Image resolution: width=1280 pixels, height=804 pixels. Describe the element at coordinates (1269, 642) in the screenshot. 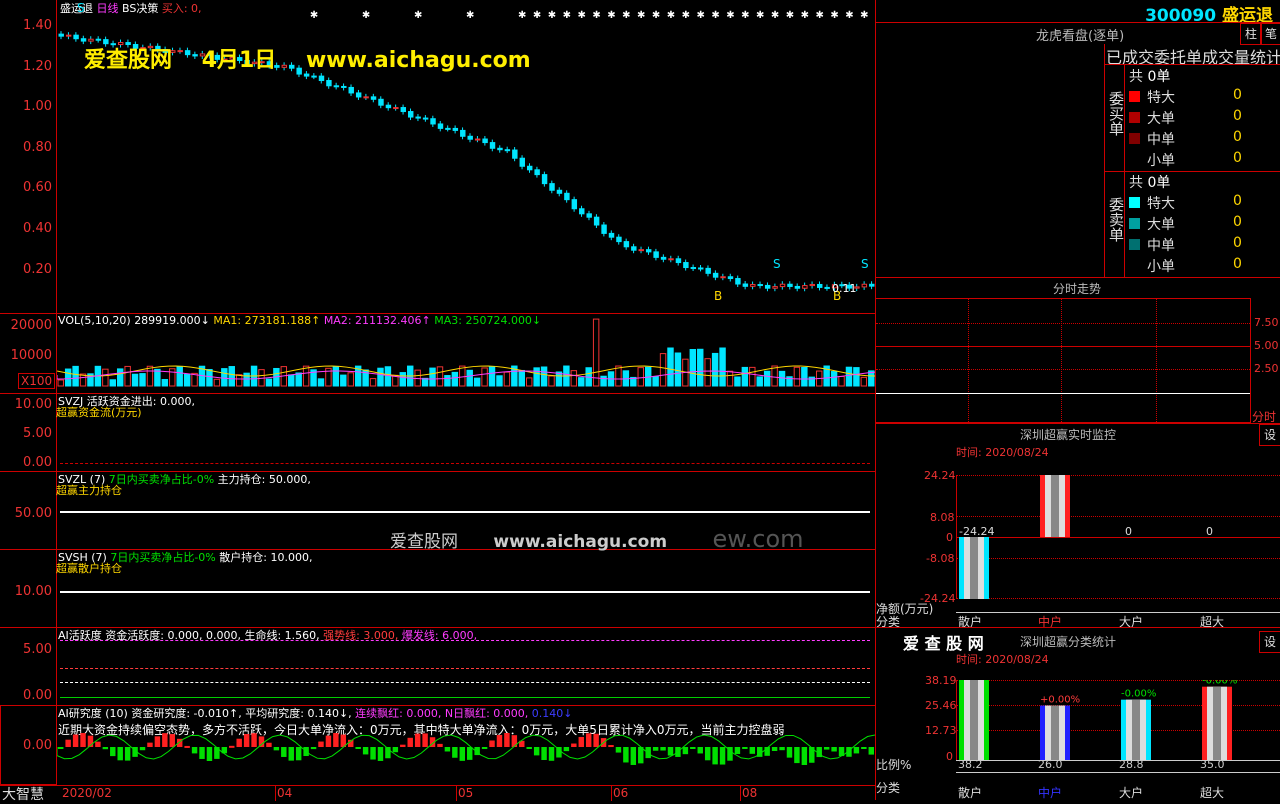

I see `classify-settings-button: 设` at that location.